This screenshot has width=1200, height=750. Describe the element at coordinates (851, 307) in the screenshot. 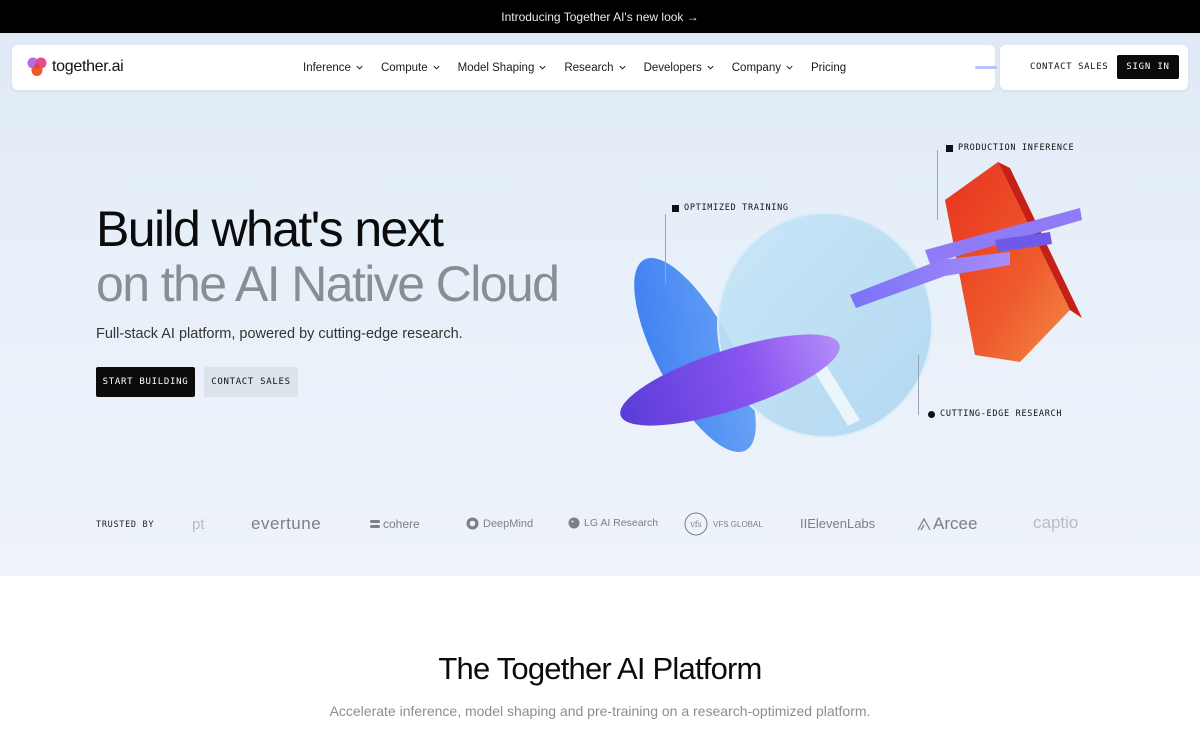

I see `hero-illustration` at that location.